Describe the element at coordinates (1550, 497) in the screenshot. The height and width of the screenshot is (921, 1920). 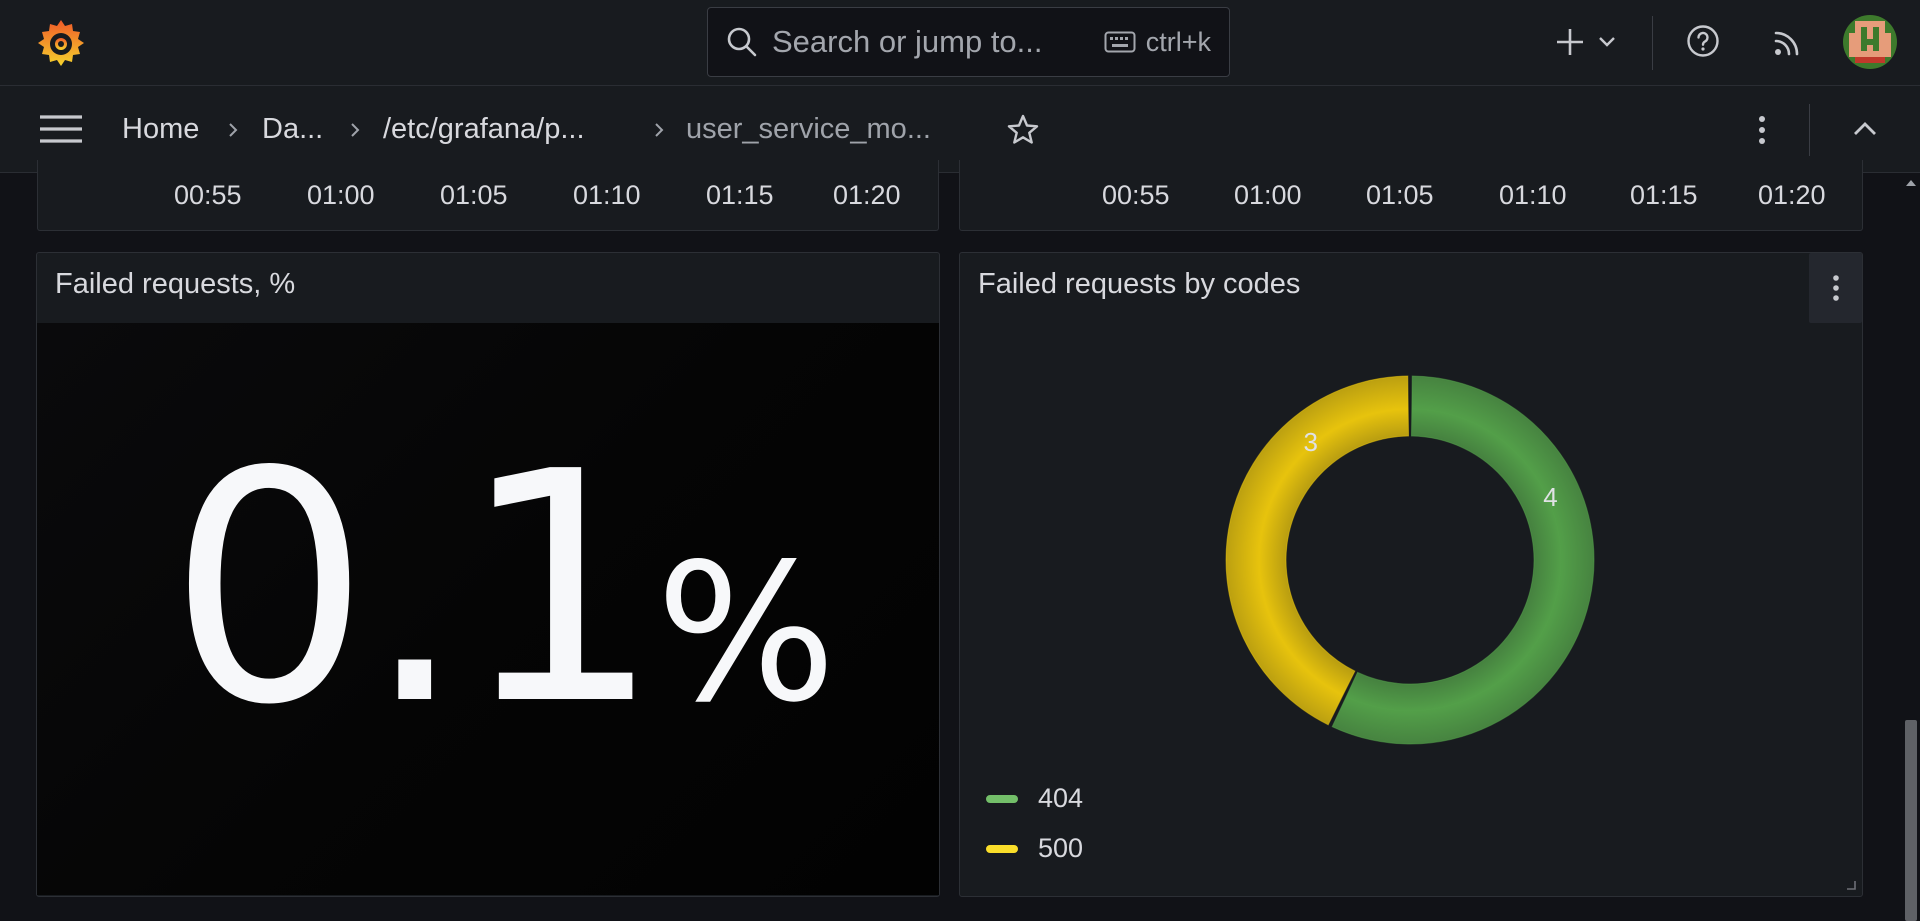
I see `slice-value-label: 4` at that location.